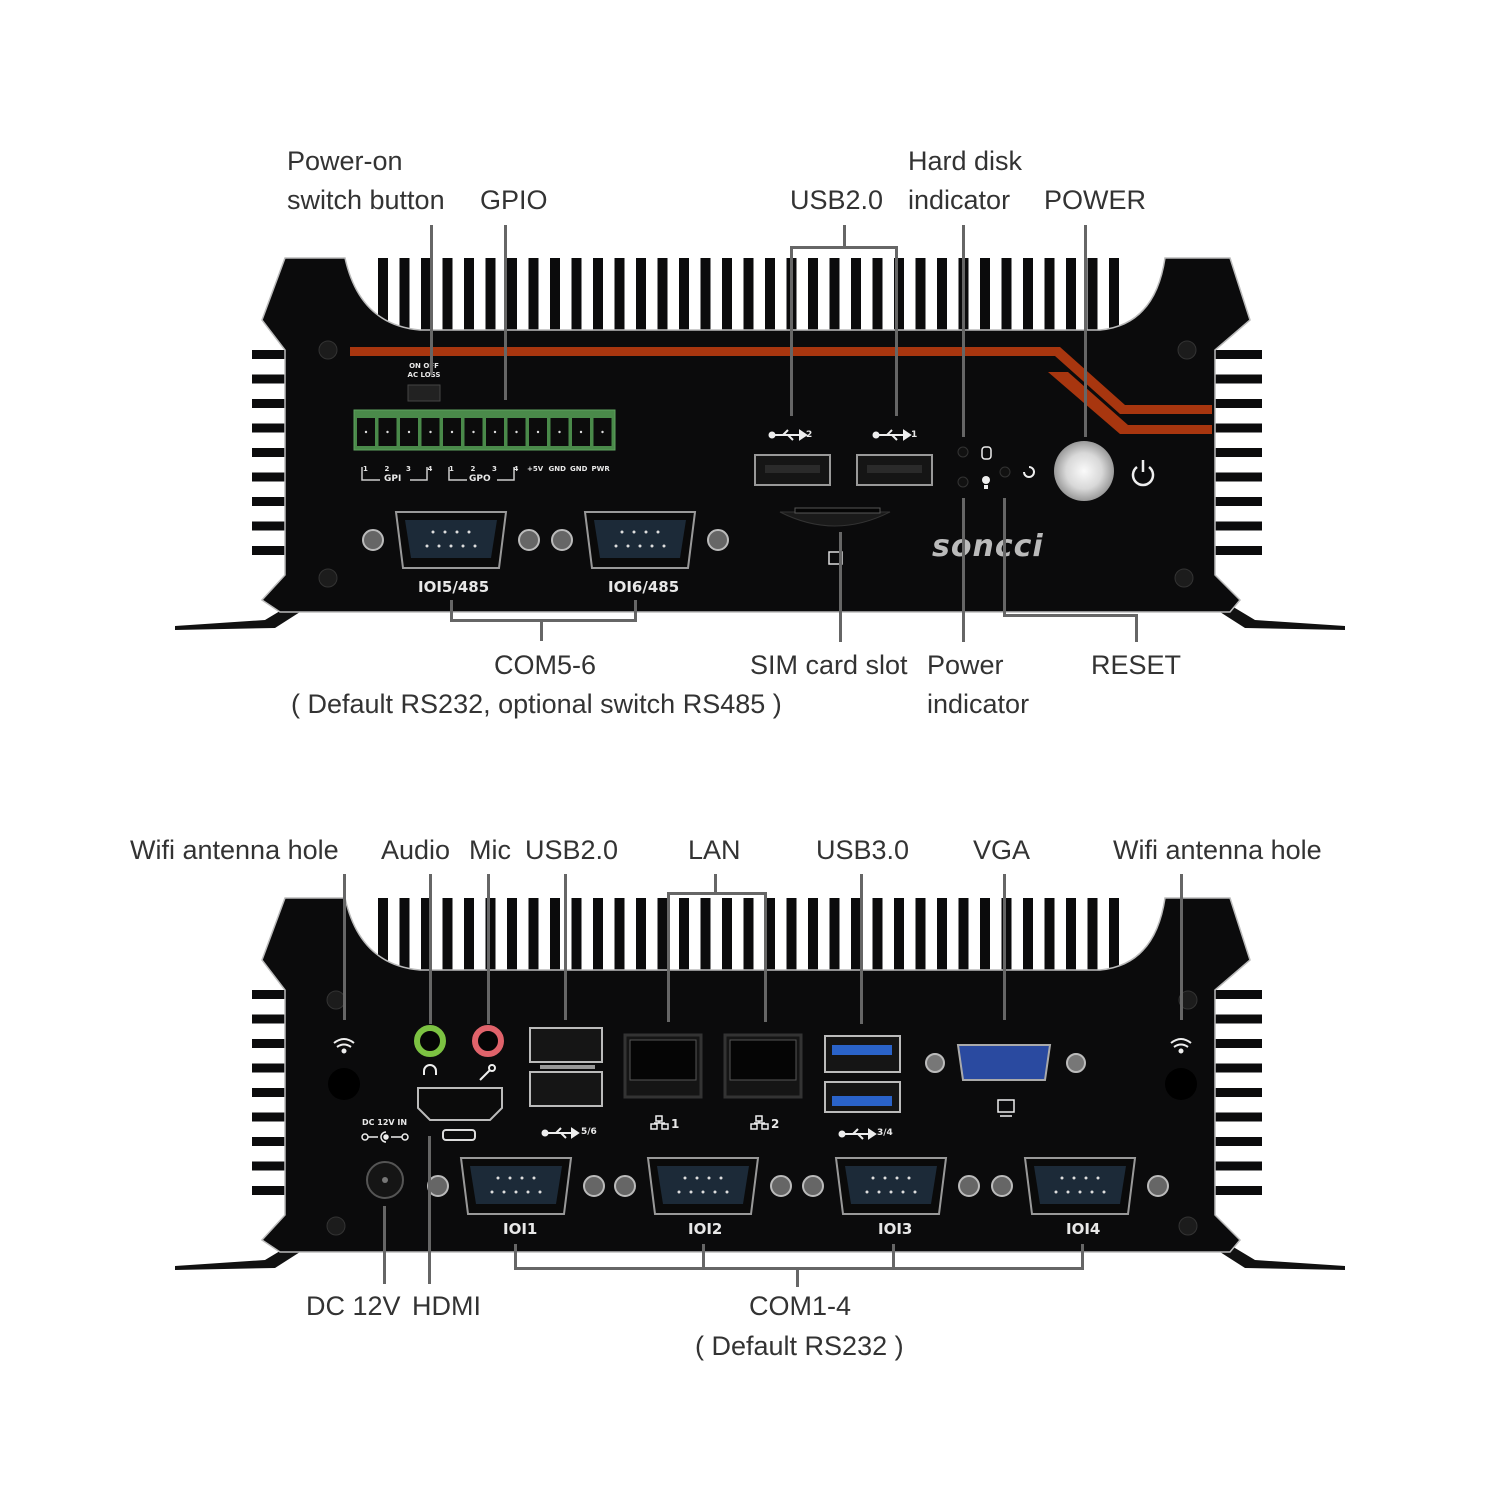 The width and height of the screenshot is (1500, 1500). I want to click on heatsink-fins-right, so click(1237, 452).